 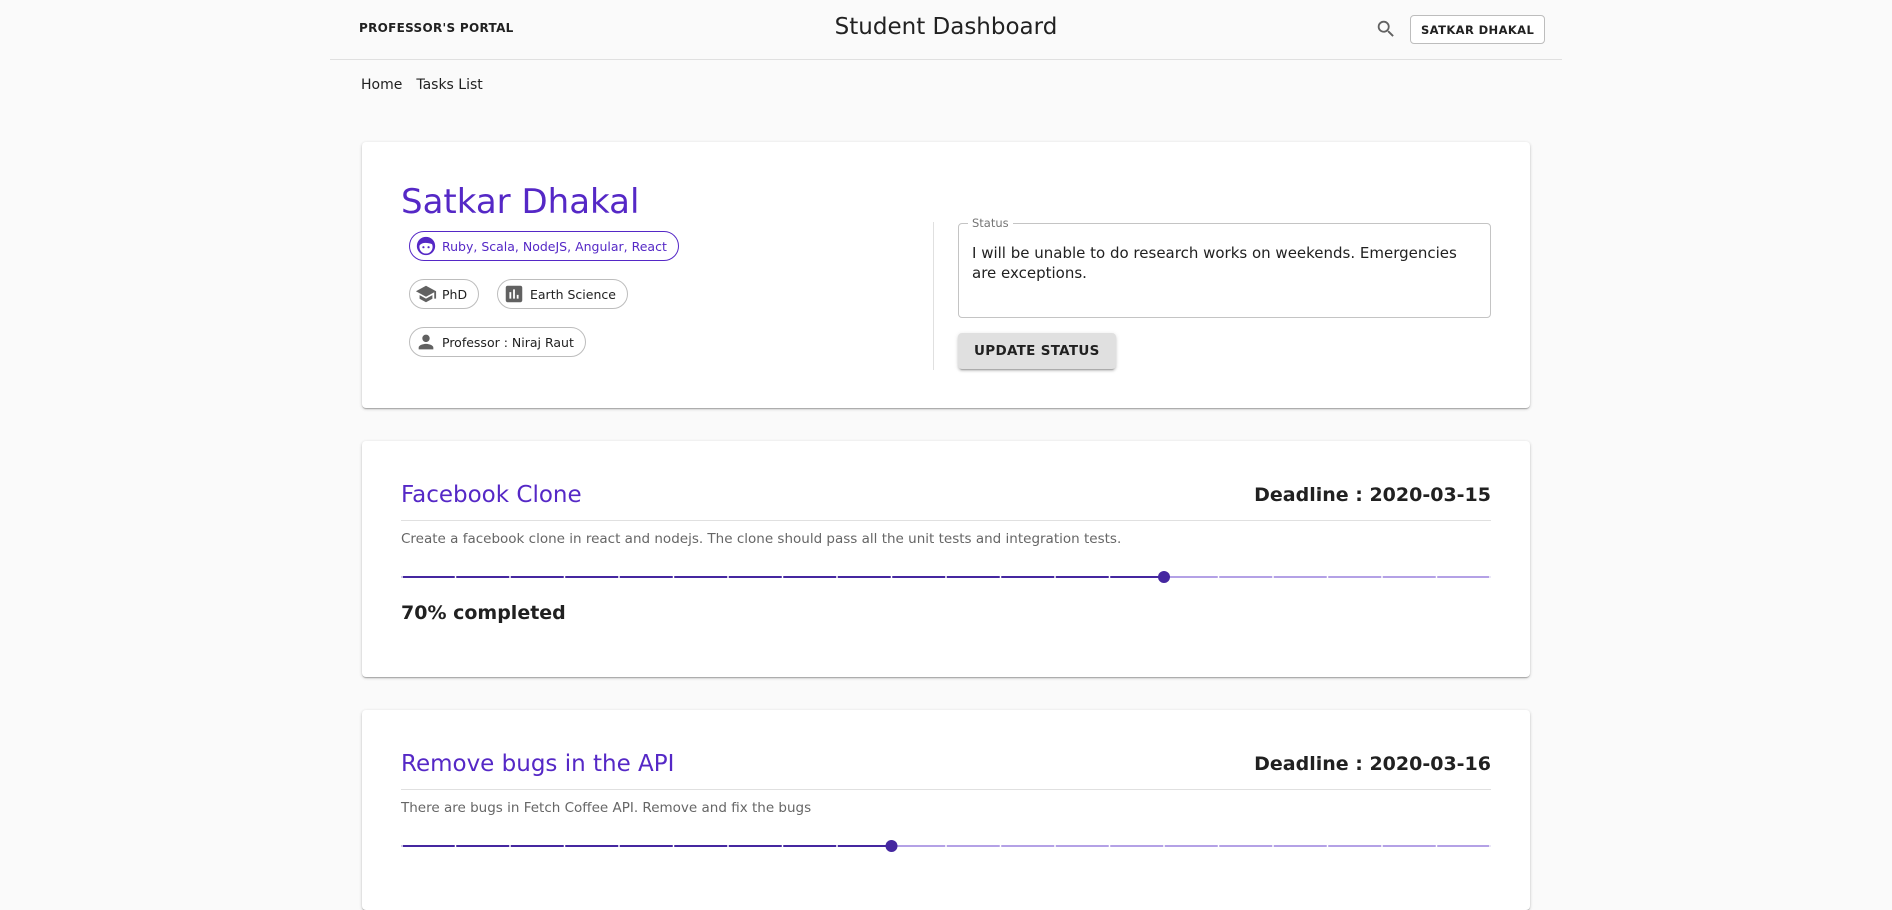 I want to click on person-icon, so click(x=426, y=342).